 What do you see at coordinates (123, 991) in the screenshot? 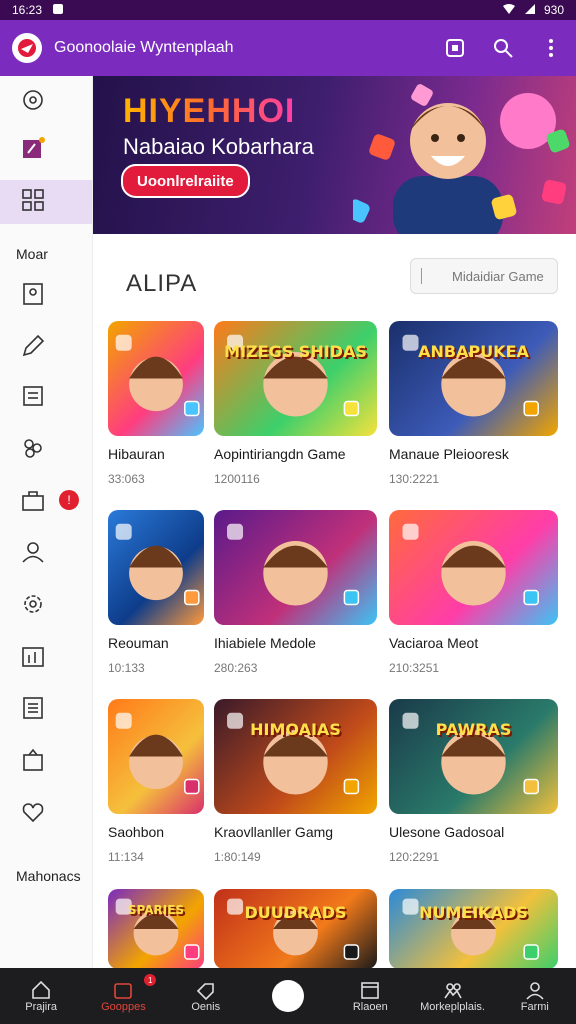
I see `folder-icon` at bounding box center [123, 991].